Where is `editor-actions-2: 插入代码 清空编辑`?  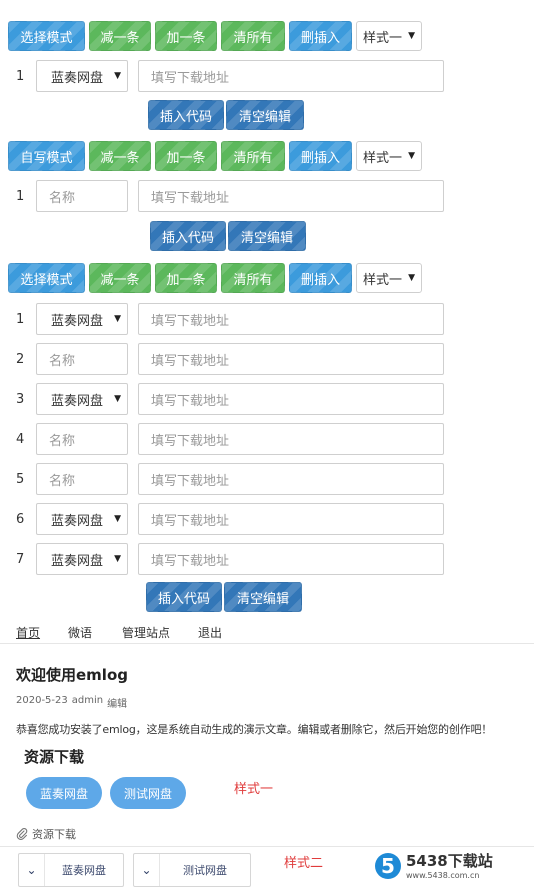 editor-actions-2: 插入代码 清空编辑 is located at coordinates (229, 236).